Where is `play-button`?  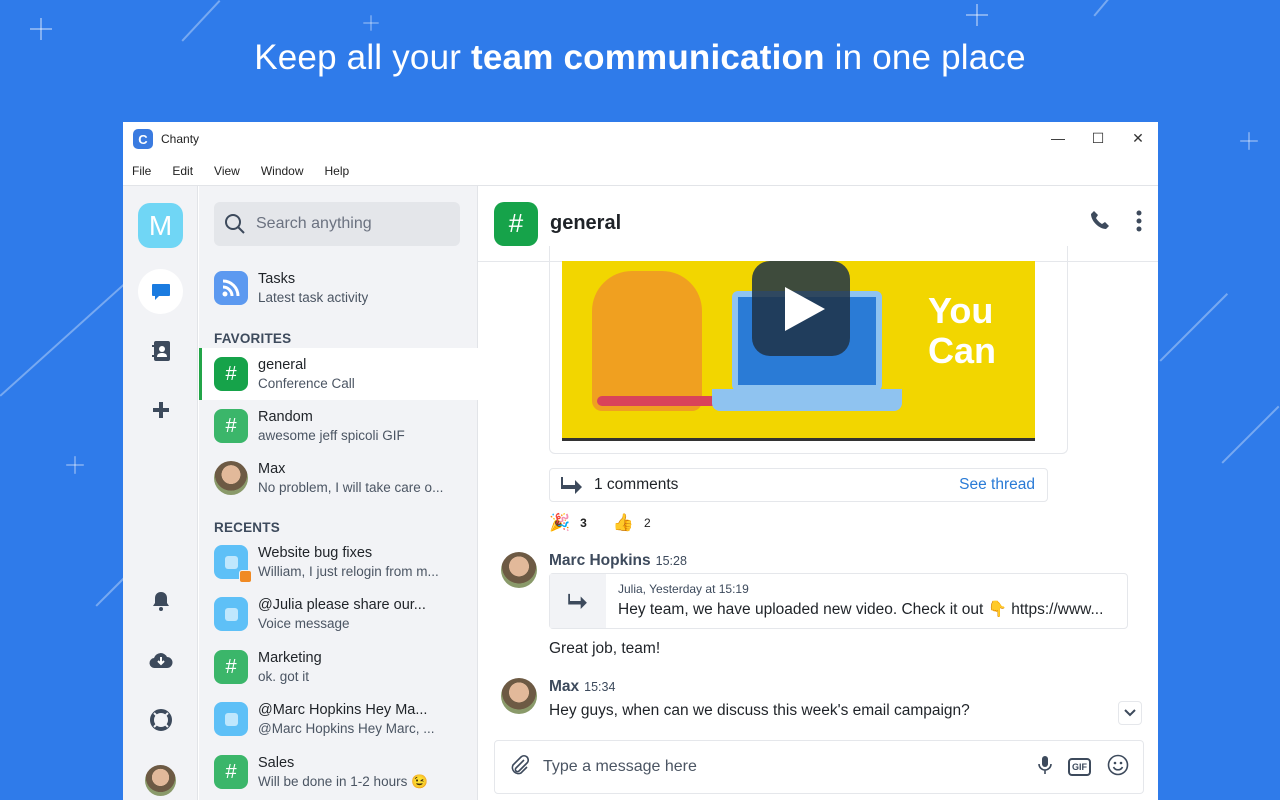
play-button is located at coordinates (801, 308).